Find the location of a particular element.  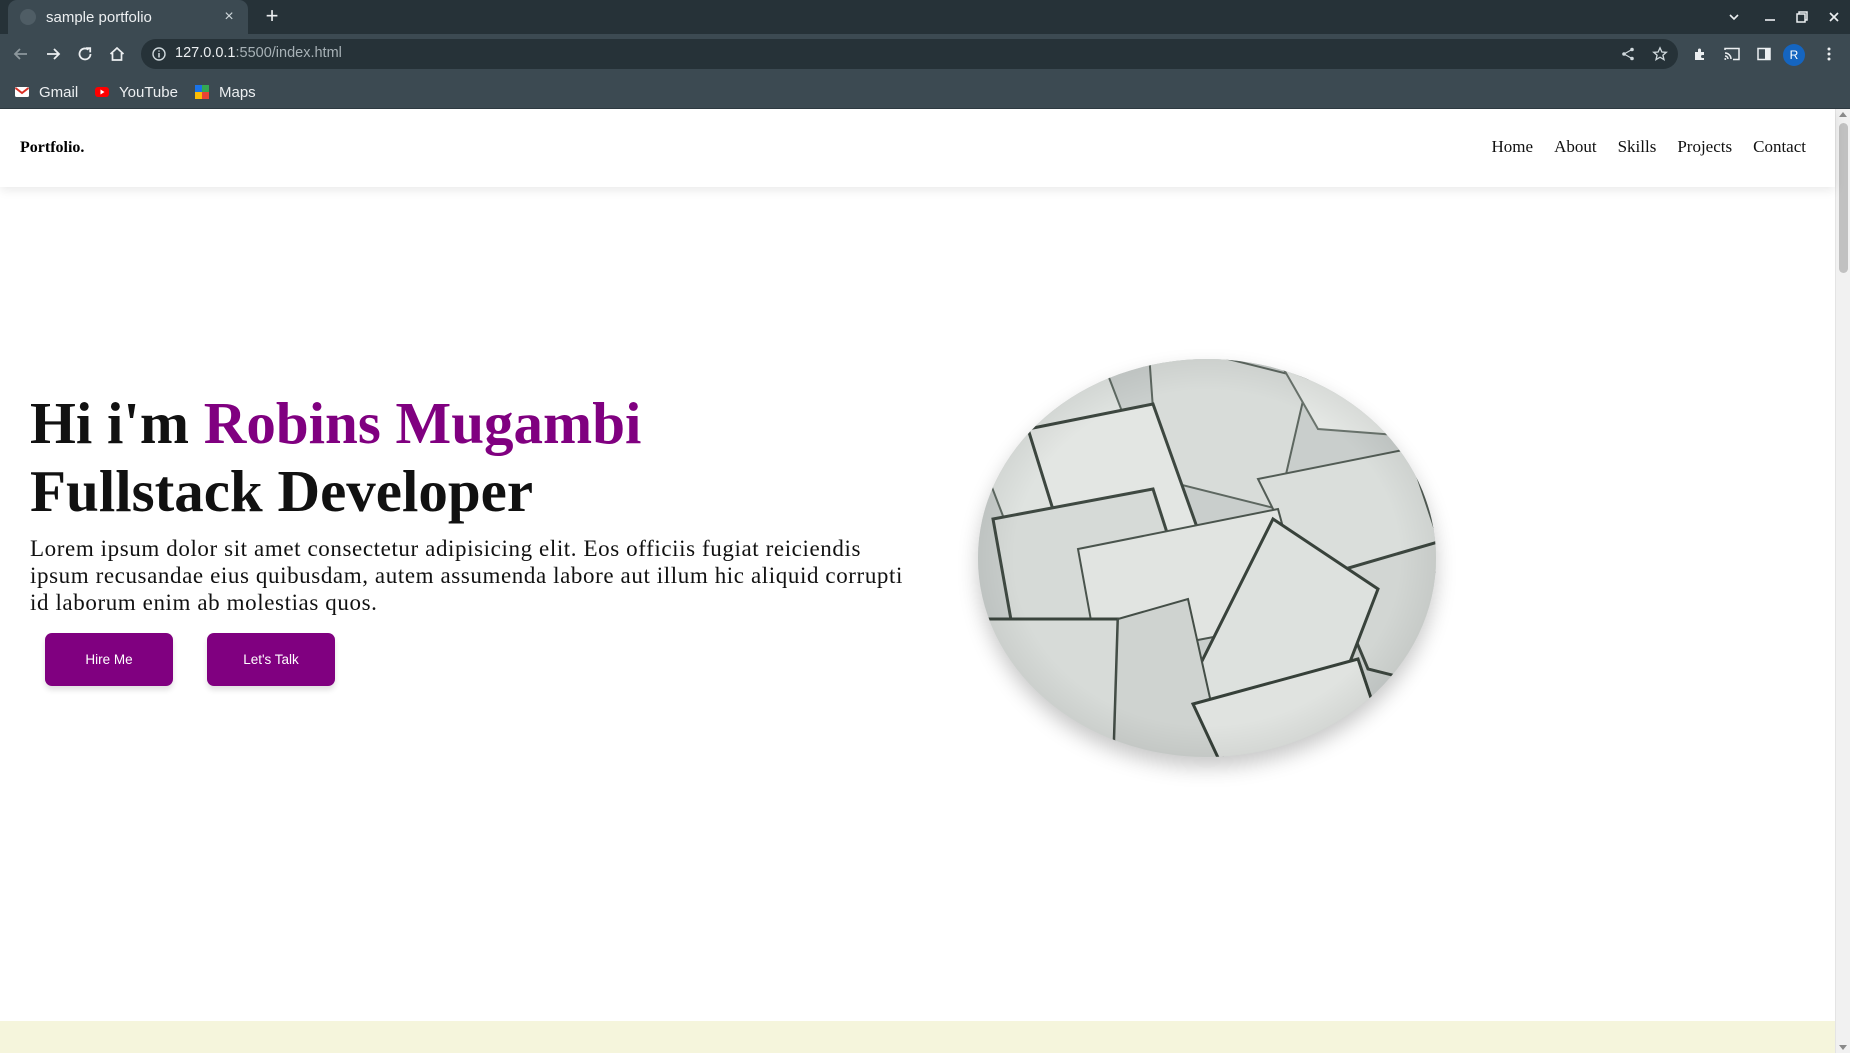

maps-icon is located at coordinates (202, 92).